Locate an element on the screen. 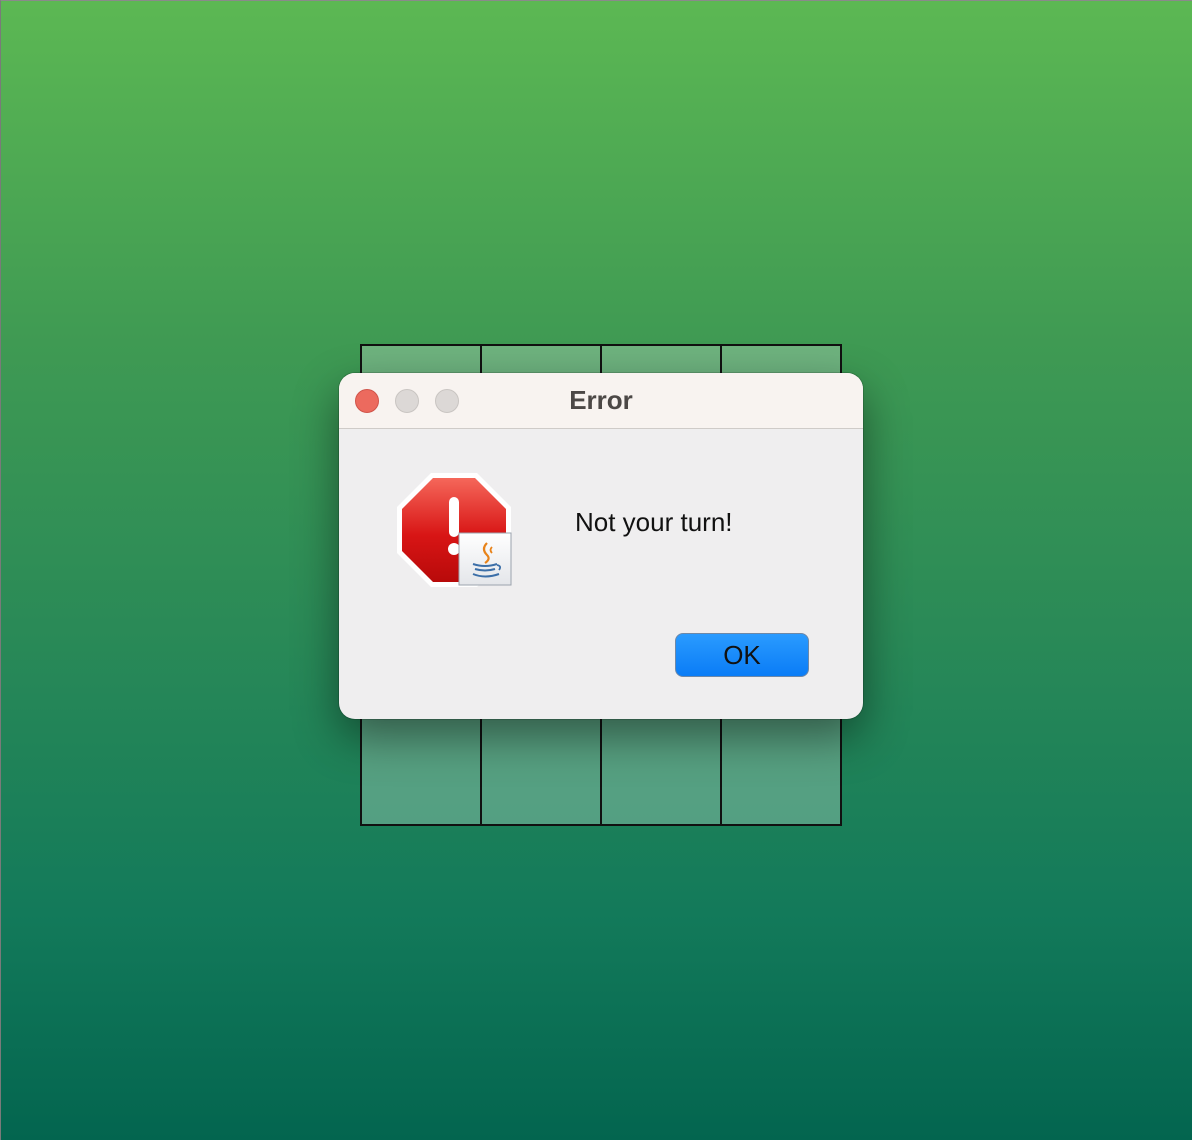 This screenshot has width=1192, height=1140. ok-button: OK is located at coordinates (742, 655).